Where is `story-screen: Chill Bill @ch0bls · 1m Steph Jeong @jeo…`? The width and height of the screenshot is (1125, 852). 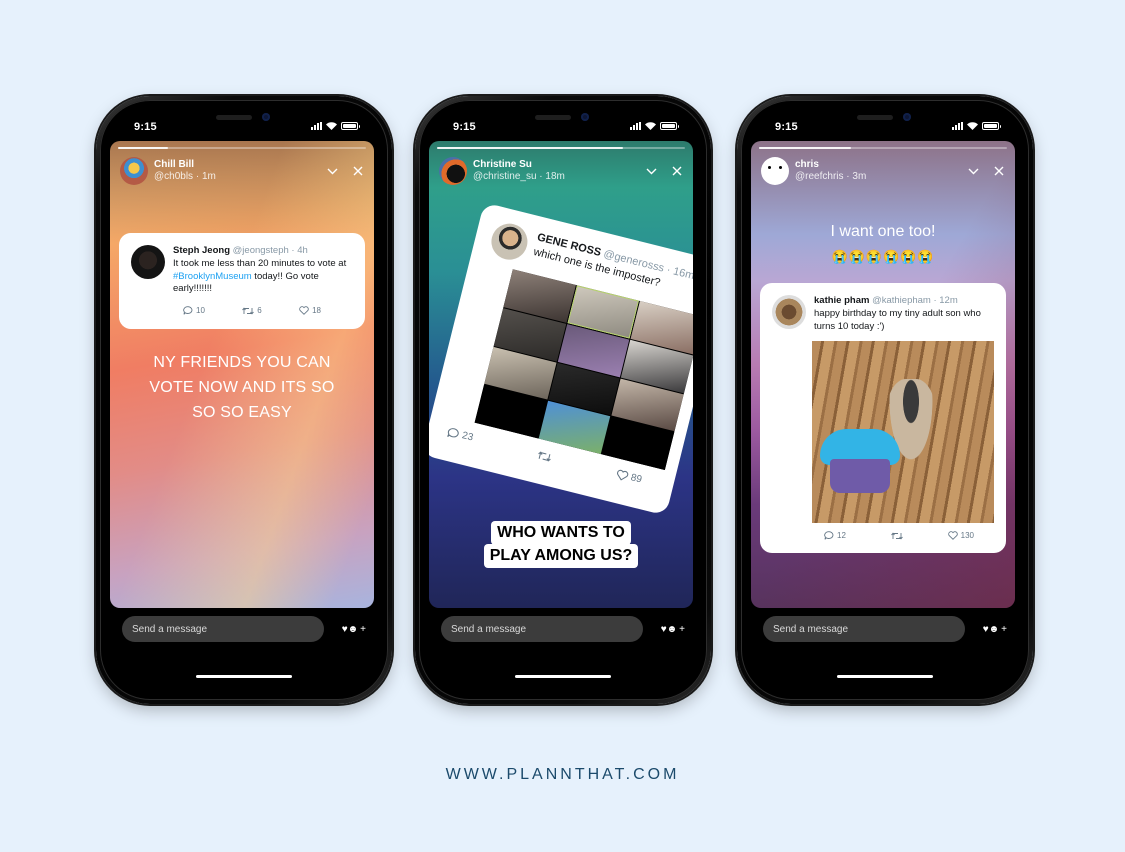
story-screen: Chill Bill @ch0bls · 1m Steph Jeong @jeo… is located at coordinates (242, 374).